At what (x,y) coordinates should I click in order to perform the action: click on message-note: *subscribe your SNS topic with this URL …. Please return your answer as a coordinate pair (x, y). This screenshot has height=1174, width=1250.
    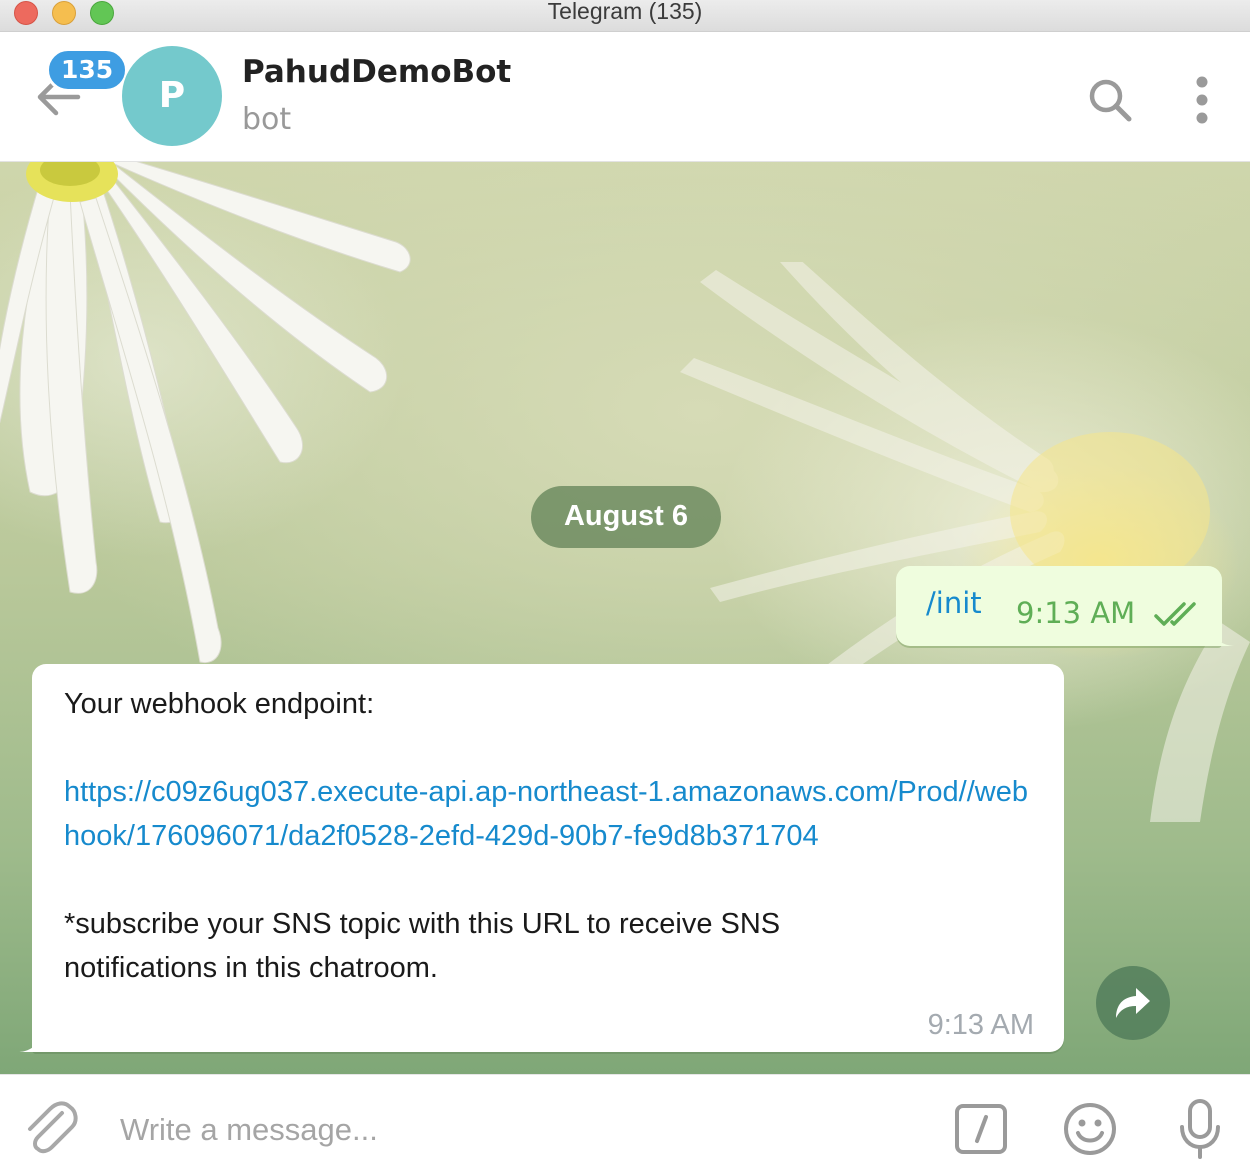
    Looking at the image, I should click on (422, 946).